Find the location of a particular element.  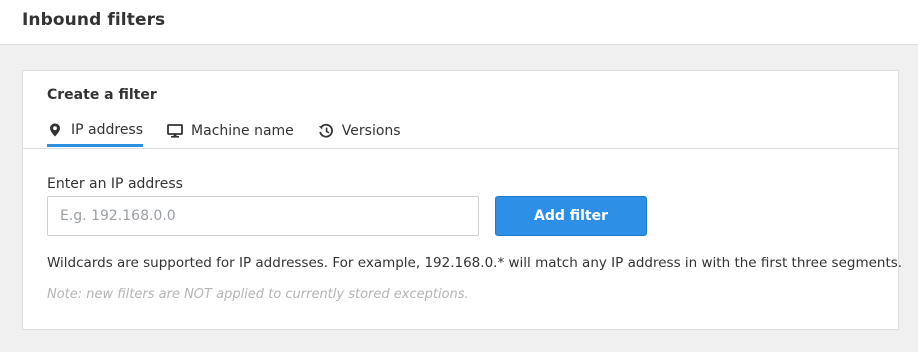

tab-versions: Versions is located at coordinates (359, 130).